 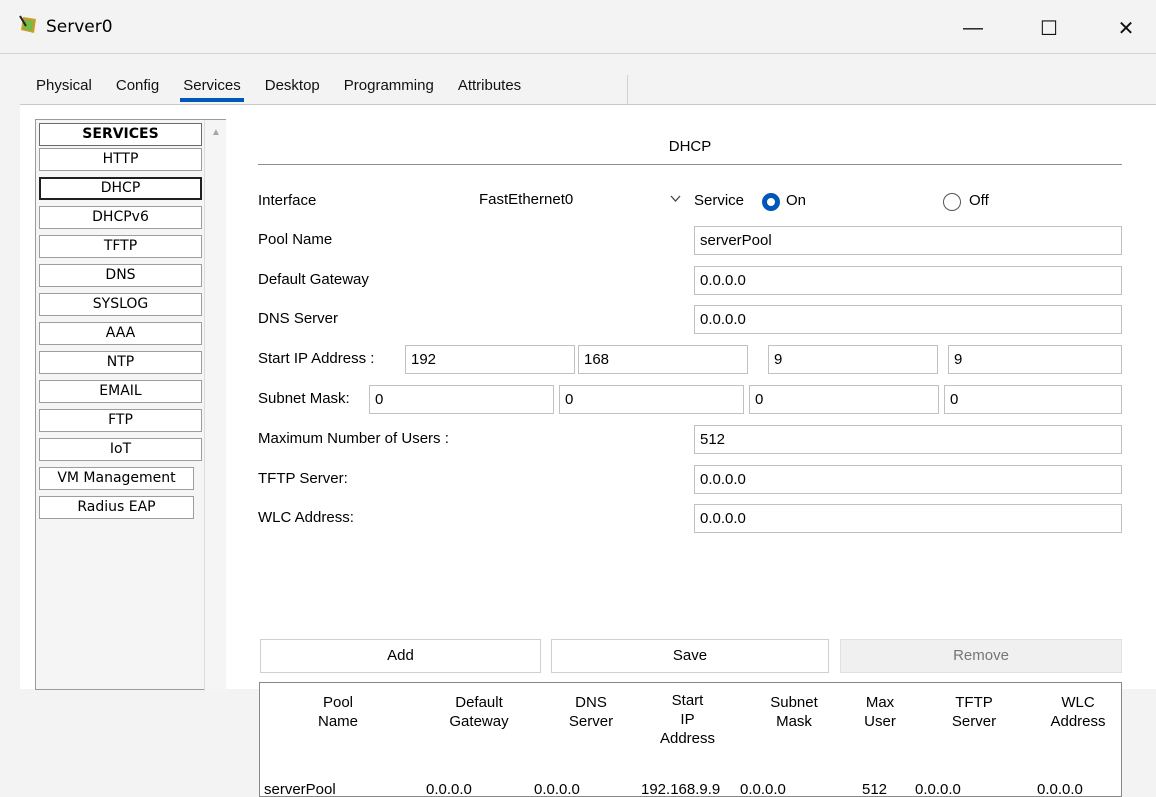 What do you see at coordinates (981, 656) in the screenshot?
I see `remove-button: Remove` at bounding box center [981, 656].